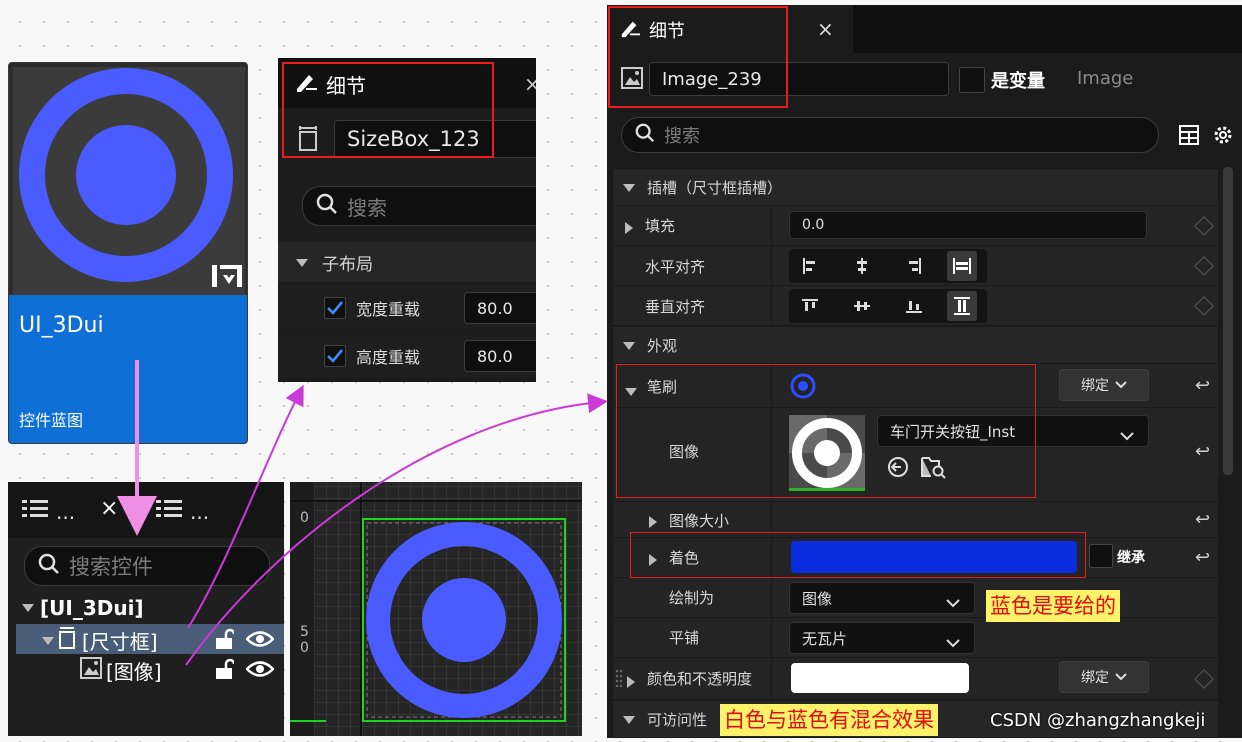 The image size is (1242, 742). What do you see at coordinates (396, 529) in the screenshot?
I see `arrow-image-to-details` at bounding box center [396, 529].